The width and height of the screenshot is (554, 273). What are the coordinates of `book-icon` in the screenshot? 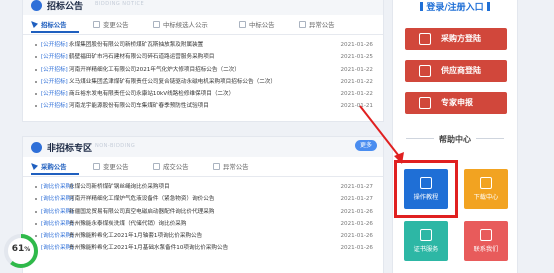 It's located at (426, 183).